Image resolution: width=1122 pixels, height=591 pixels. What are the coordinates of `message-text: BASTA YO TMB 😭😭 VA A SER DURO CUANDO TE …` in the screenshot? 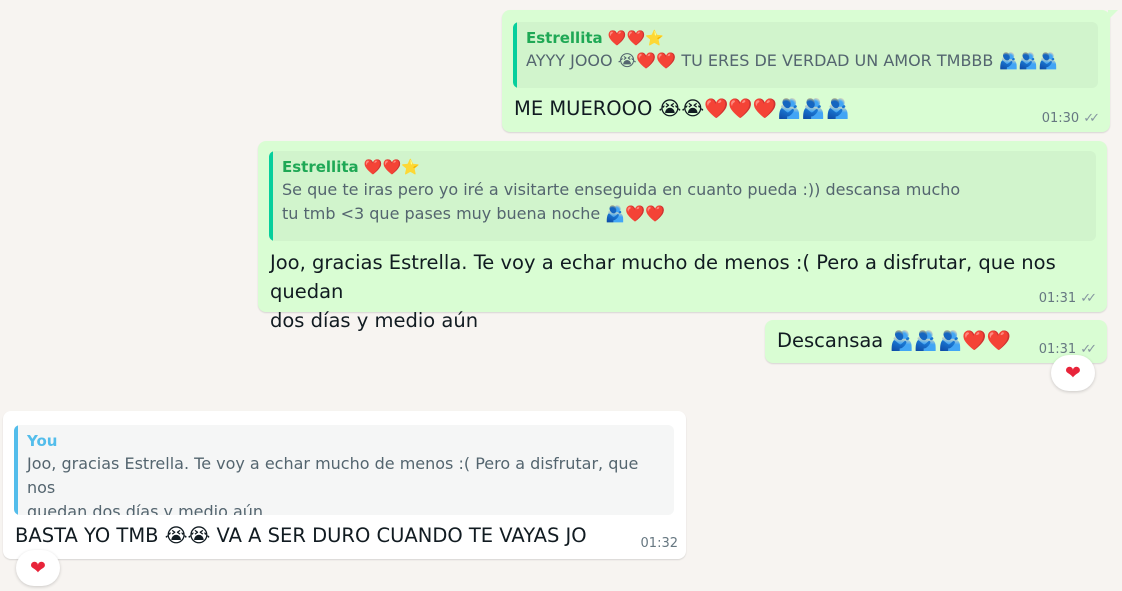 It's located at (301, 535).